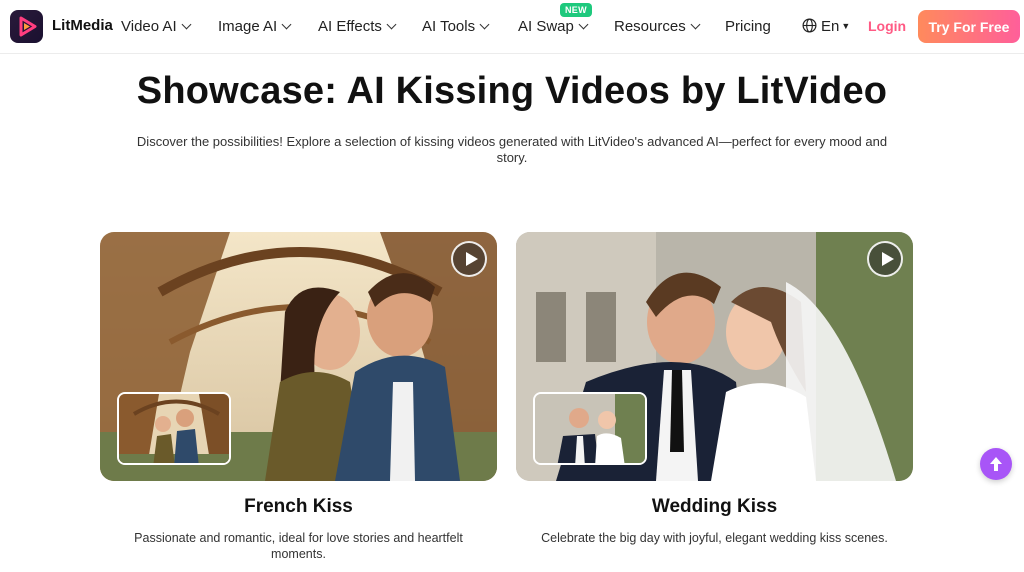  I want to click on arrow-up-icon, so click(996, 464).